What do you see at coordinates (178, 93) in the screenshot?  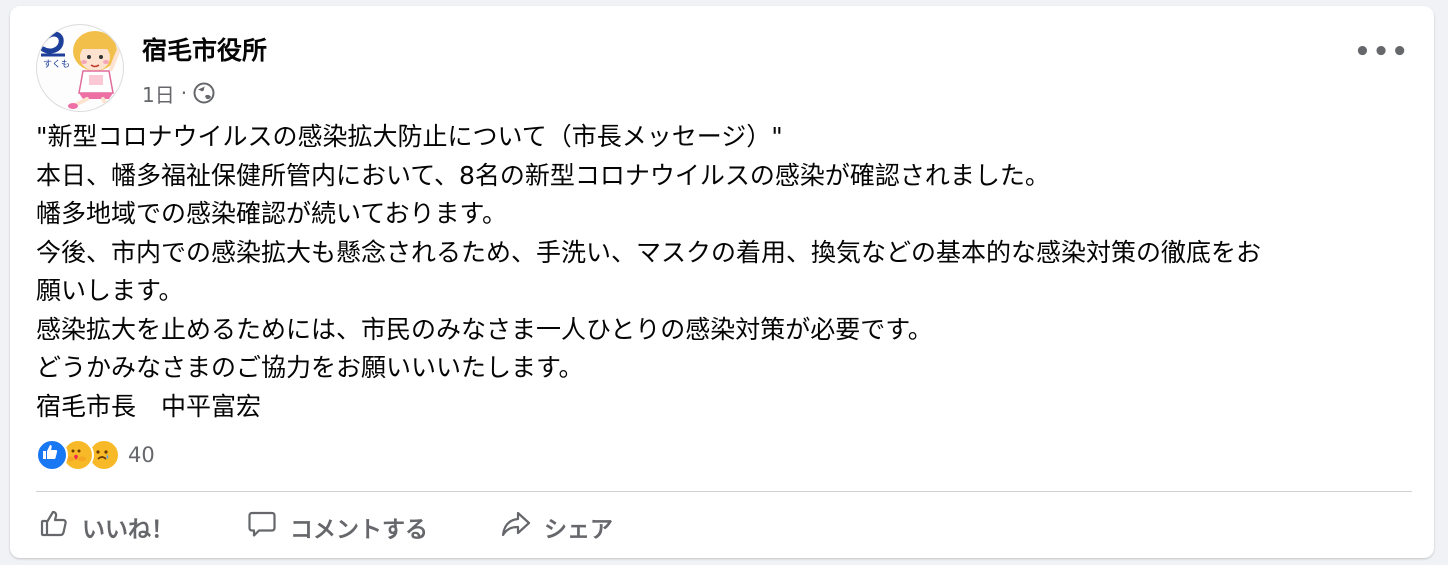 I see `post-meta: 1日 ·` at bounding box center [178, 93].